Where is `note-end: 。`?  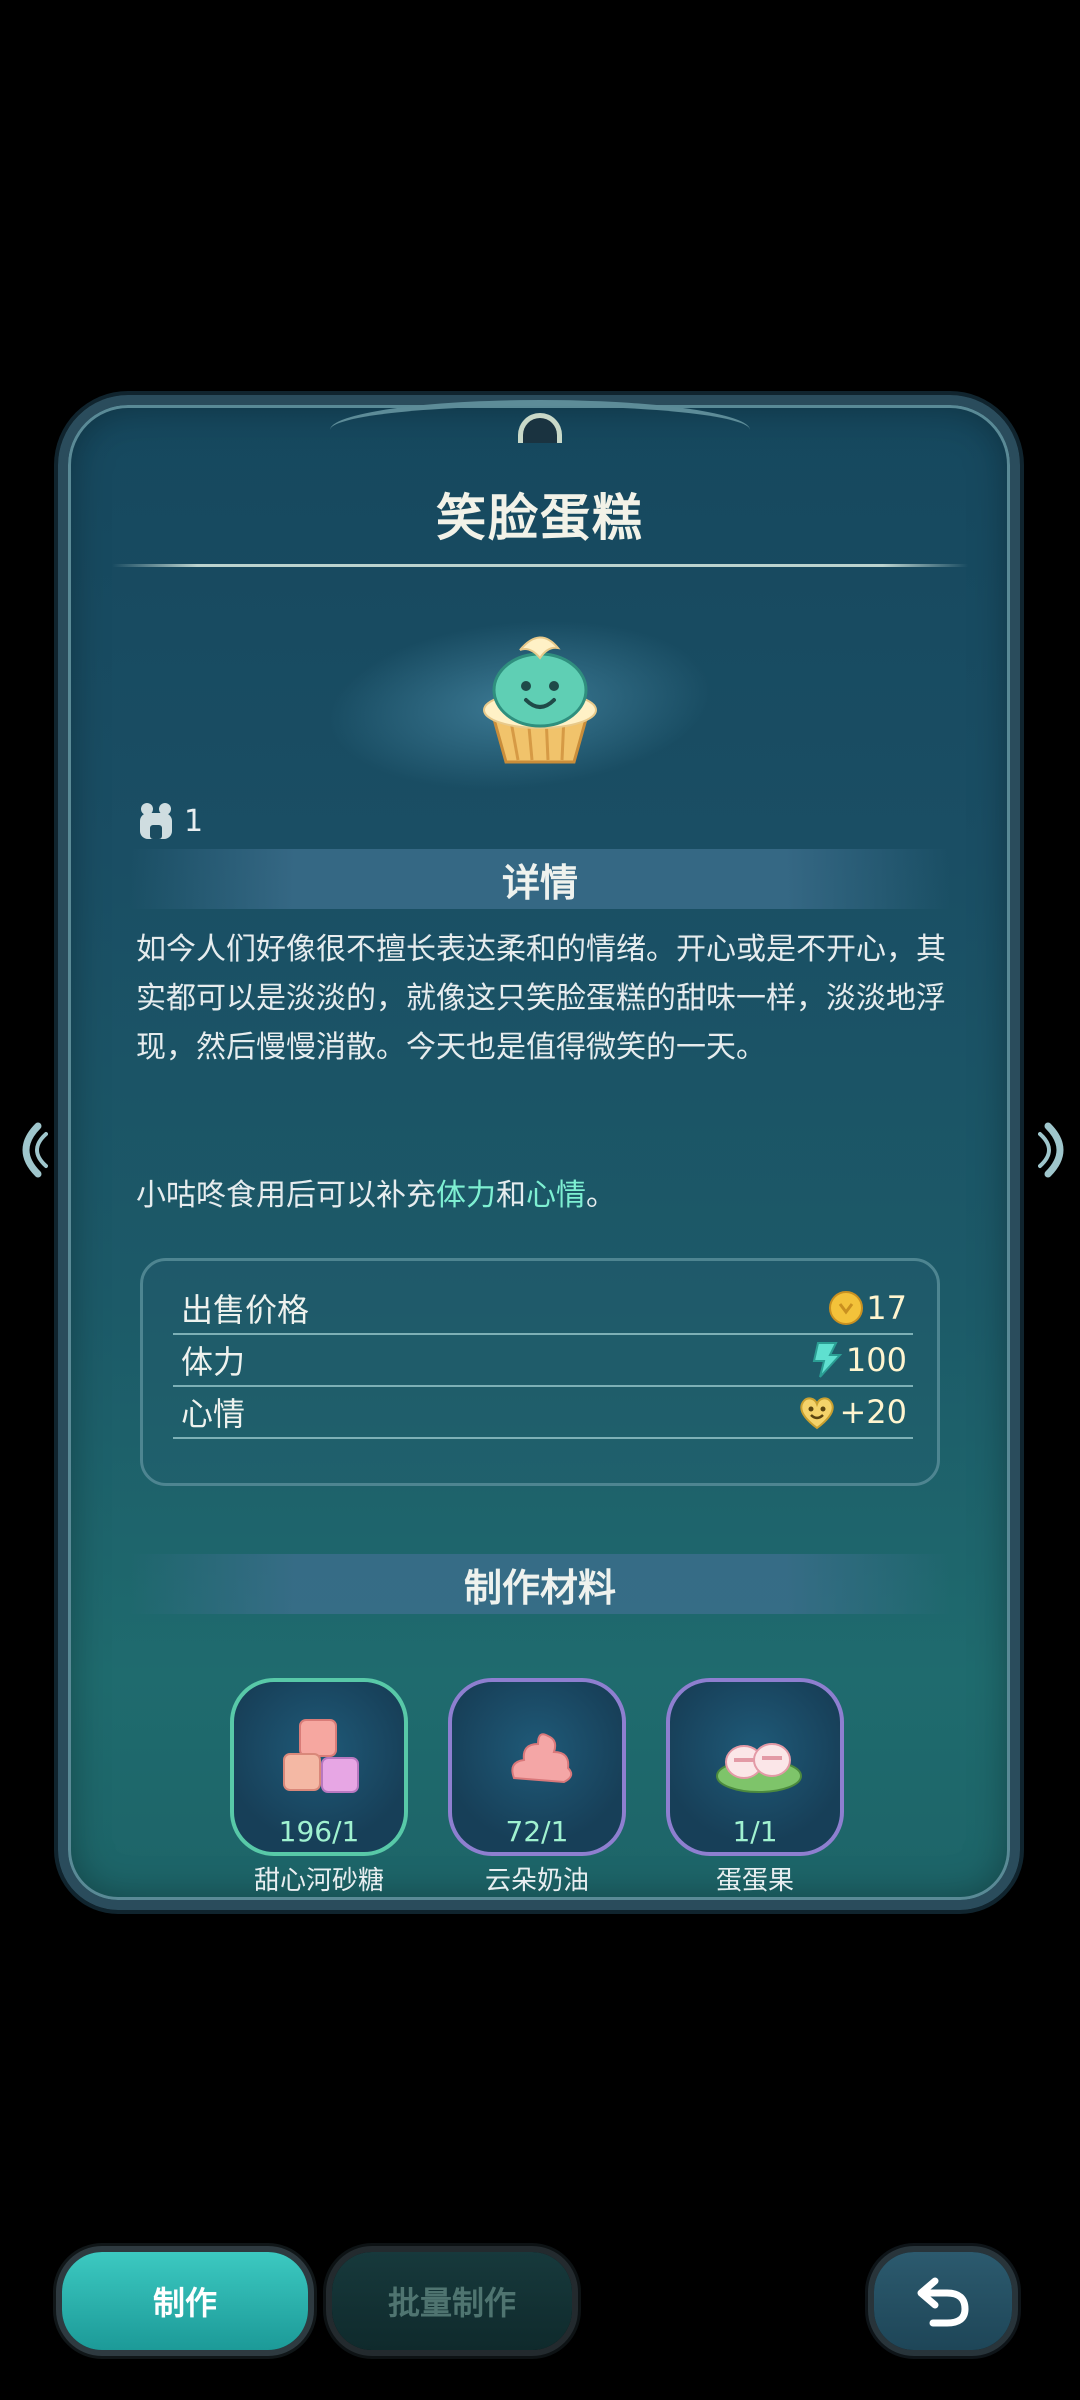 note-end: 。 is located at coordinates (601, 1195).